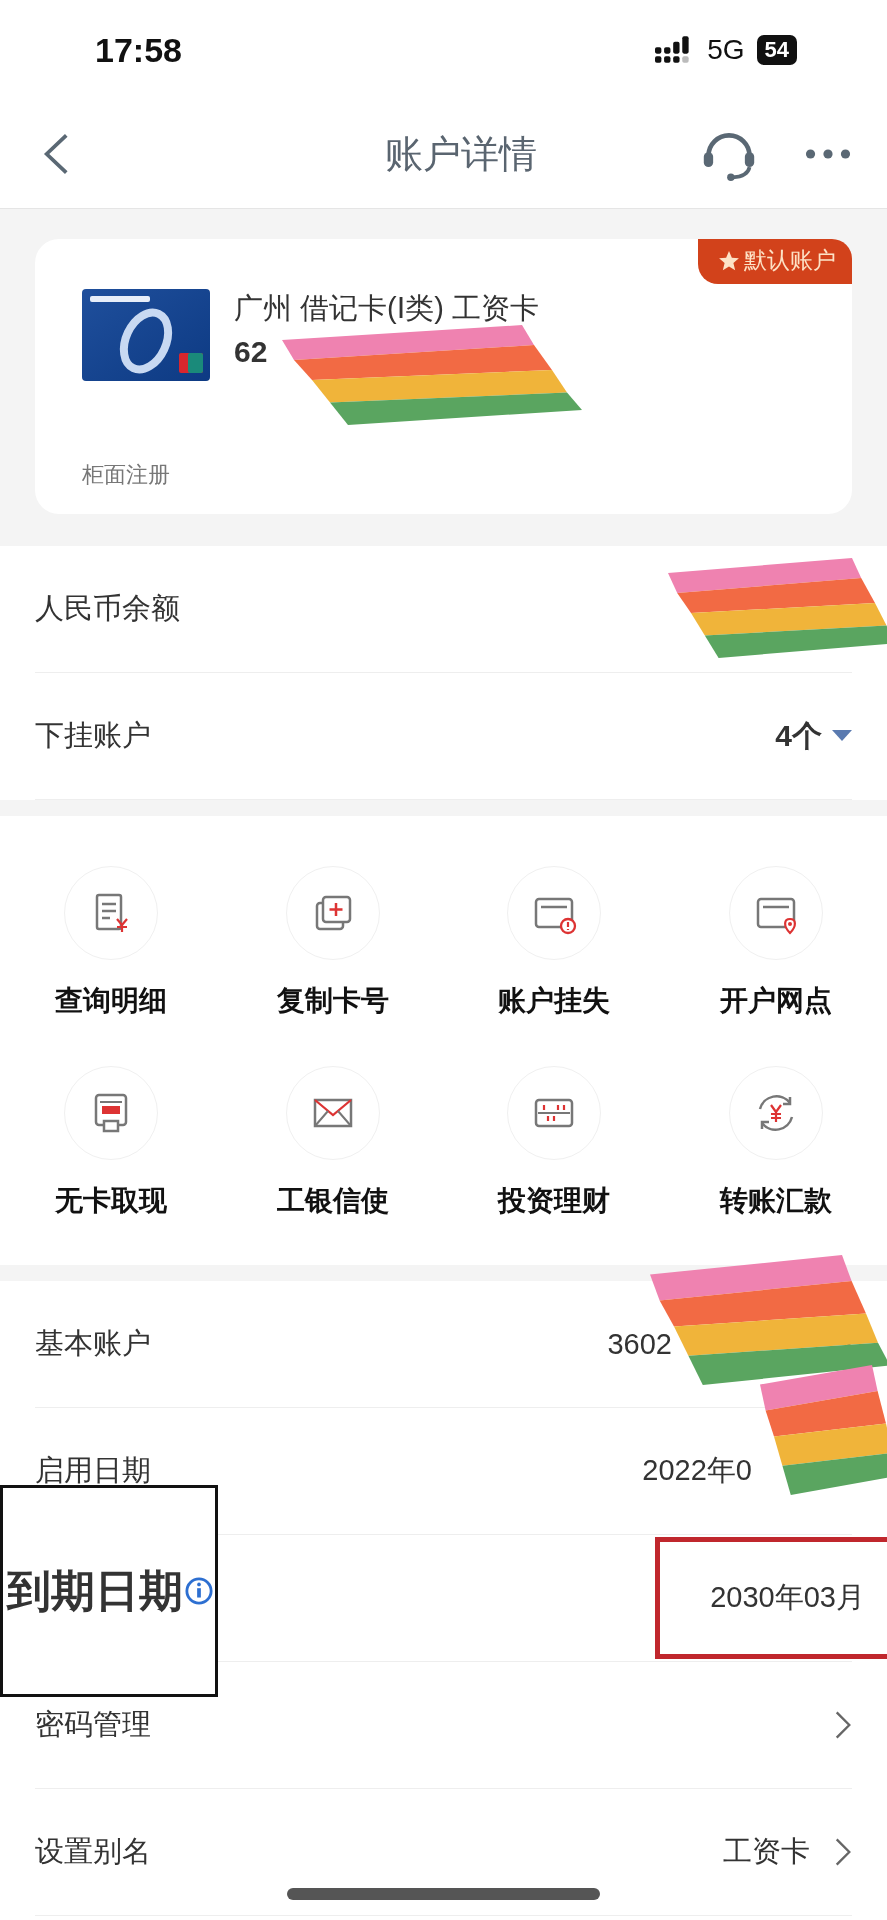 The height and width of the screenshot is (1920, 887). I want to click on action-label: 复制卡号, so click(332, 1001).